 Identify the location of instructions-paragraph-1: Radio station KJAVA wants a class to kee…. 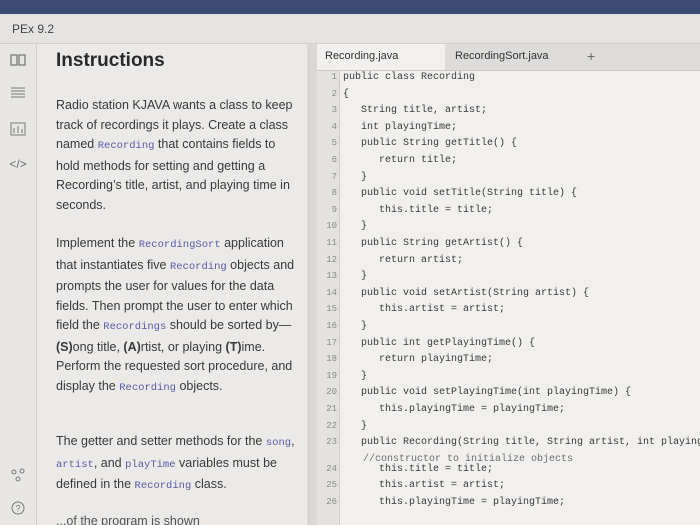
(176, 155).